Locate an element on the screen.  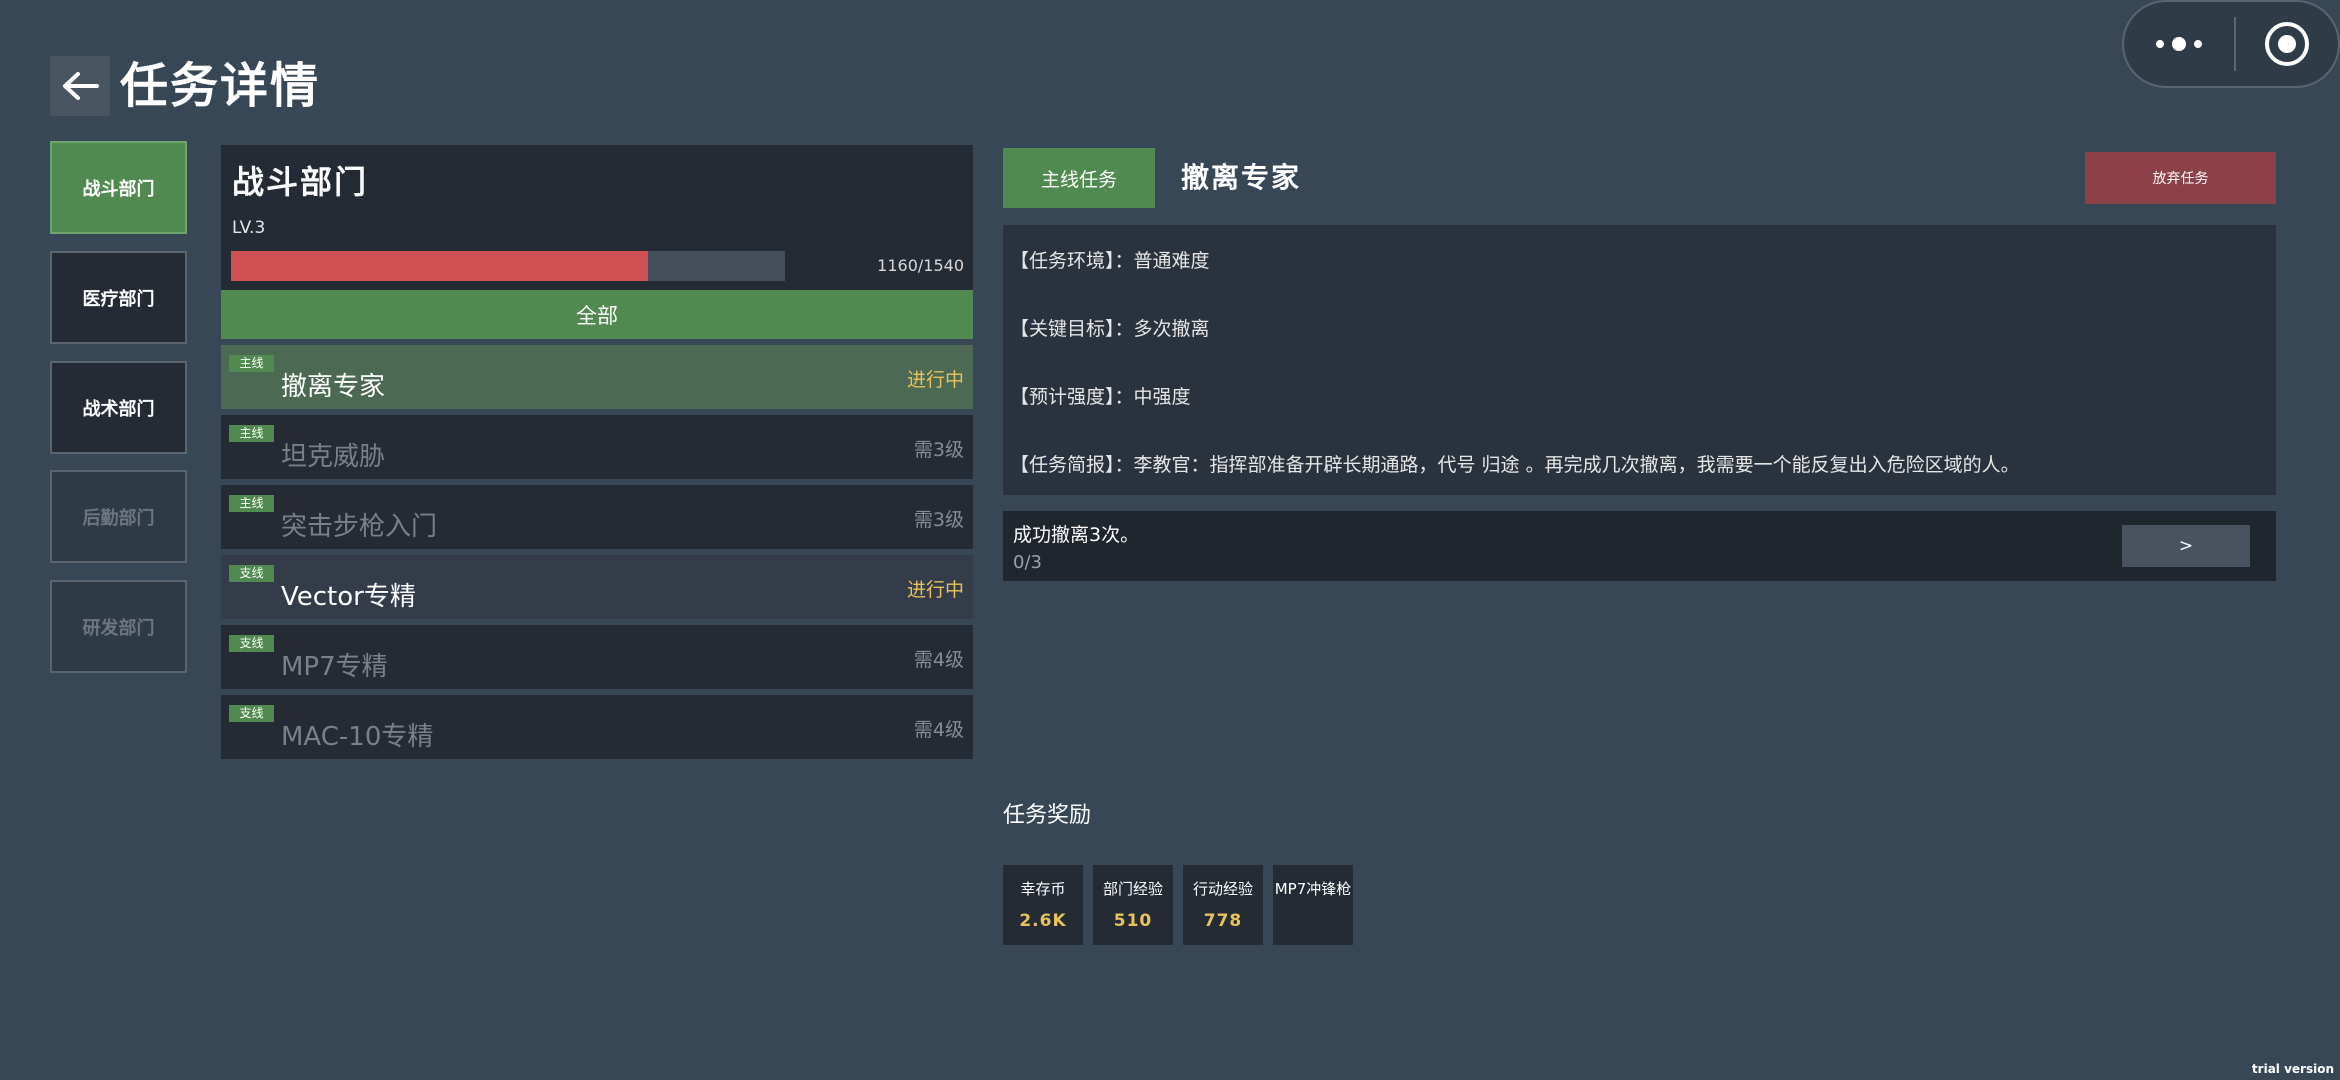
trial-watermark: trial version is located at coordinates (2292, 1069).